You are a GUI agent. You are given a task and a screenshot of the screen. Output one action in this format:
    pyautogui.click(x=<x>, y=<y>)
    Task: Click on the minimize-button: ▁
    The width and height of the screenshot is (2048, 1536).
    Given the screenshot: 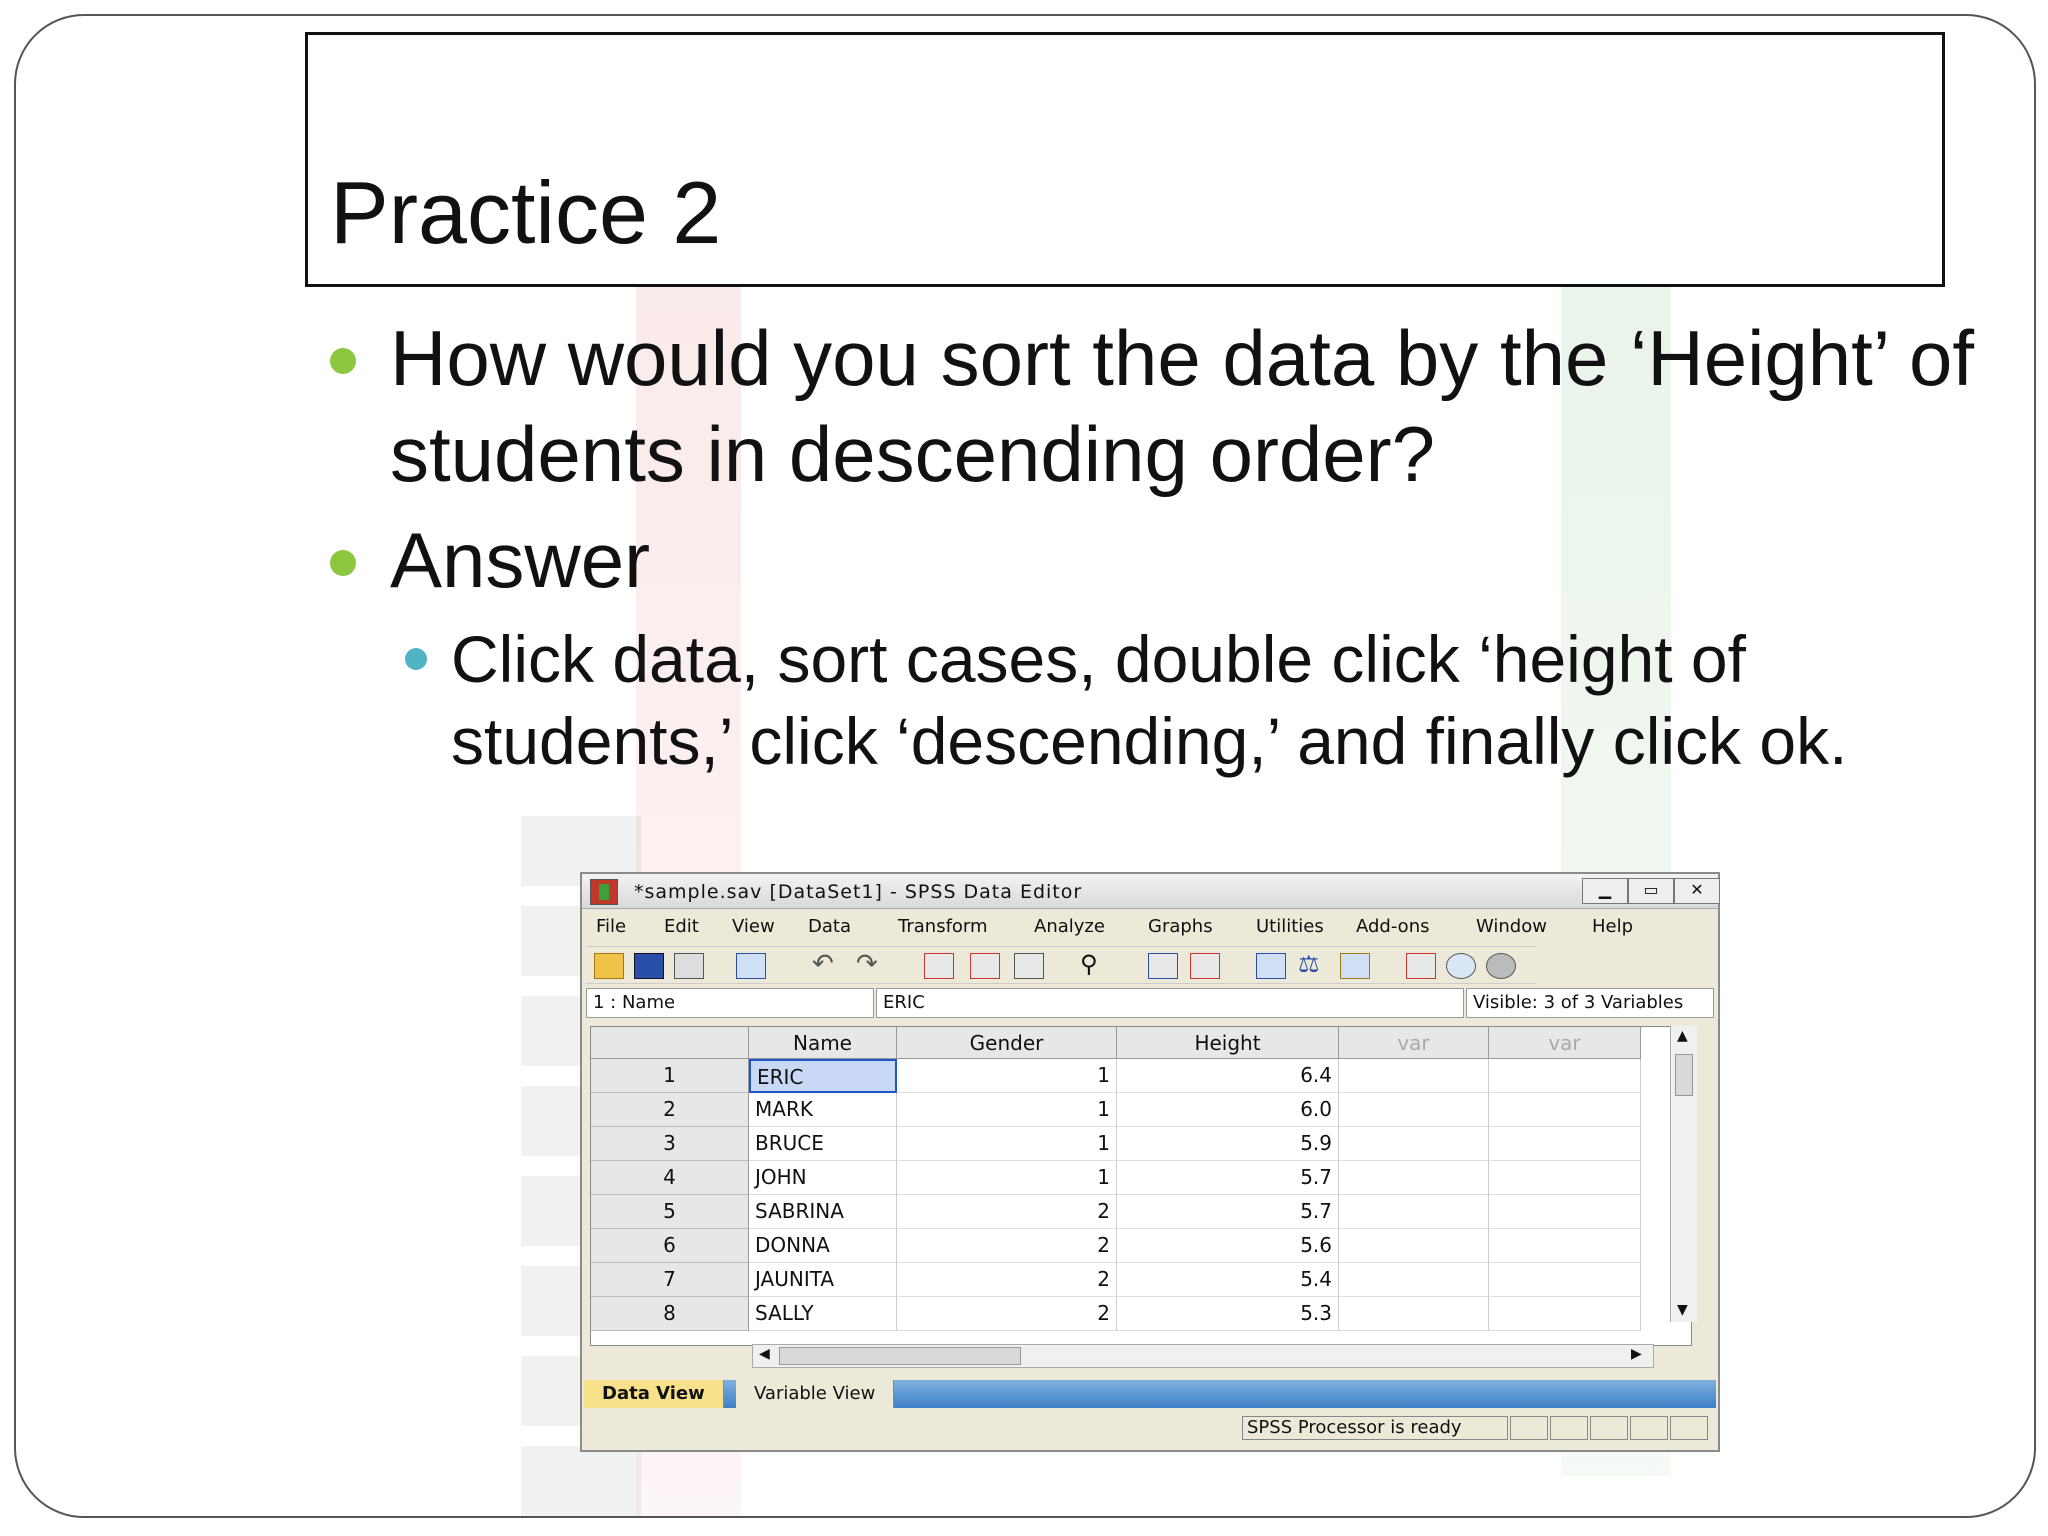 What is the action you would take?
    pyautogui.click(x=1605, y=891)
    